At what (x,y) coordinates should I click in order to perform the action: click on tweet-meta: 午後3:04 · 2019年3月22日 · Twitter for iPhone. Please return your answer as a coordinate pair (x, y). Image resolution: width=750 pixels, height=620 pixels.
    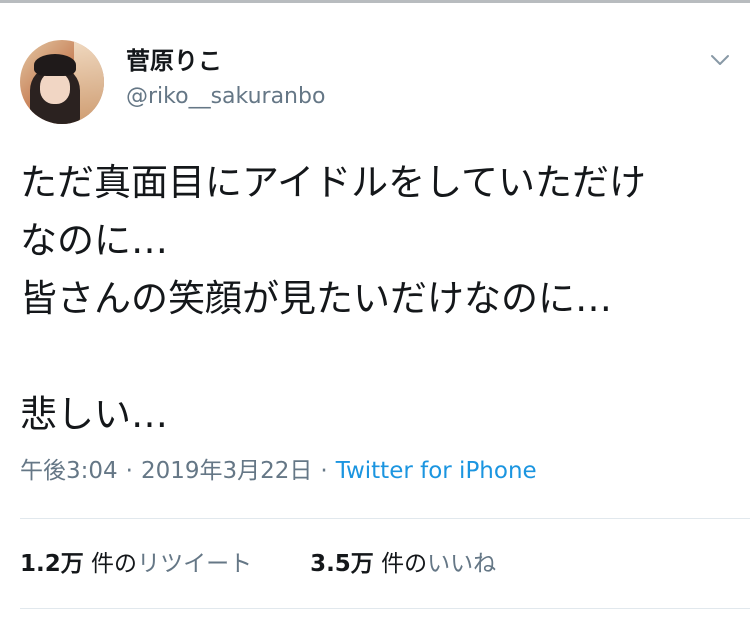
    Looking at the image, I should click on (278, 471).